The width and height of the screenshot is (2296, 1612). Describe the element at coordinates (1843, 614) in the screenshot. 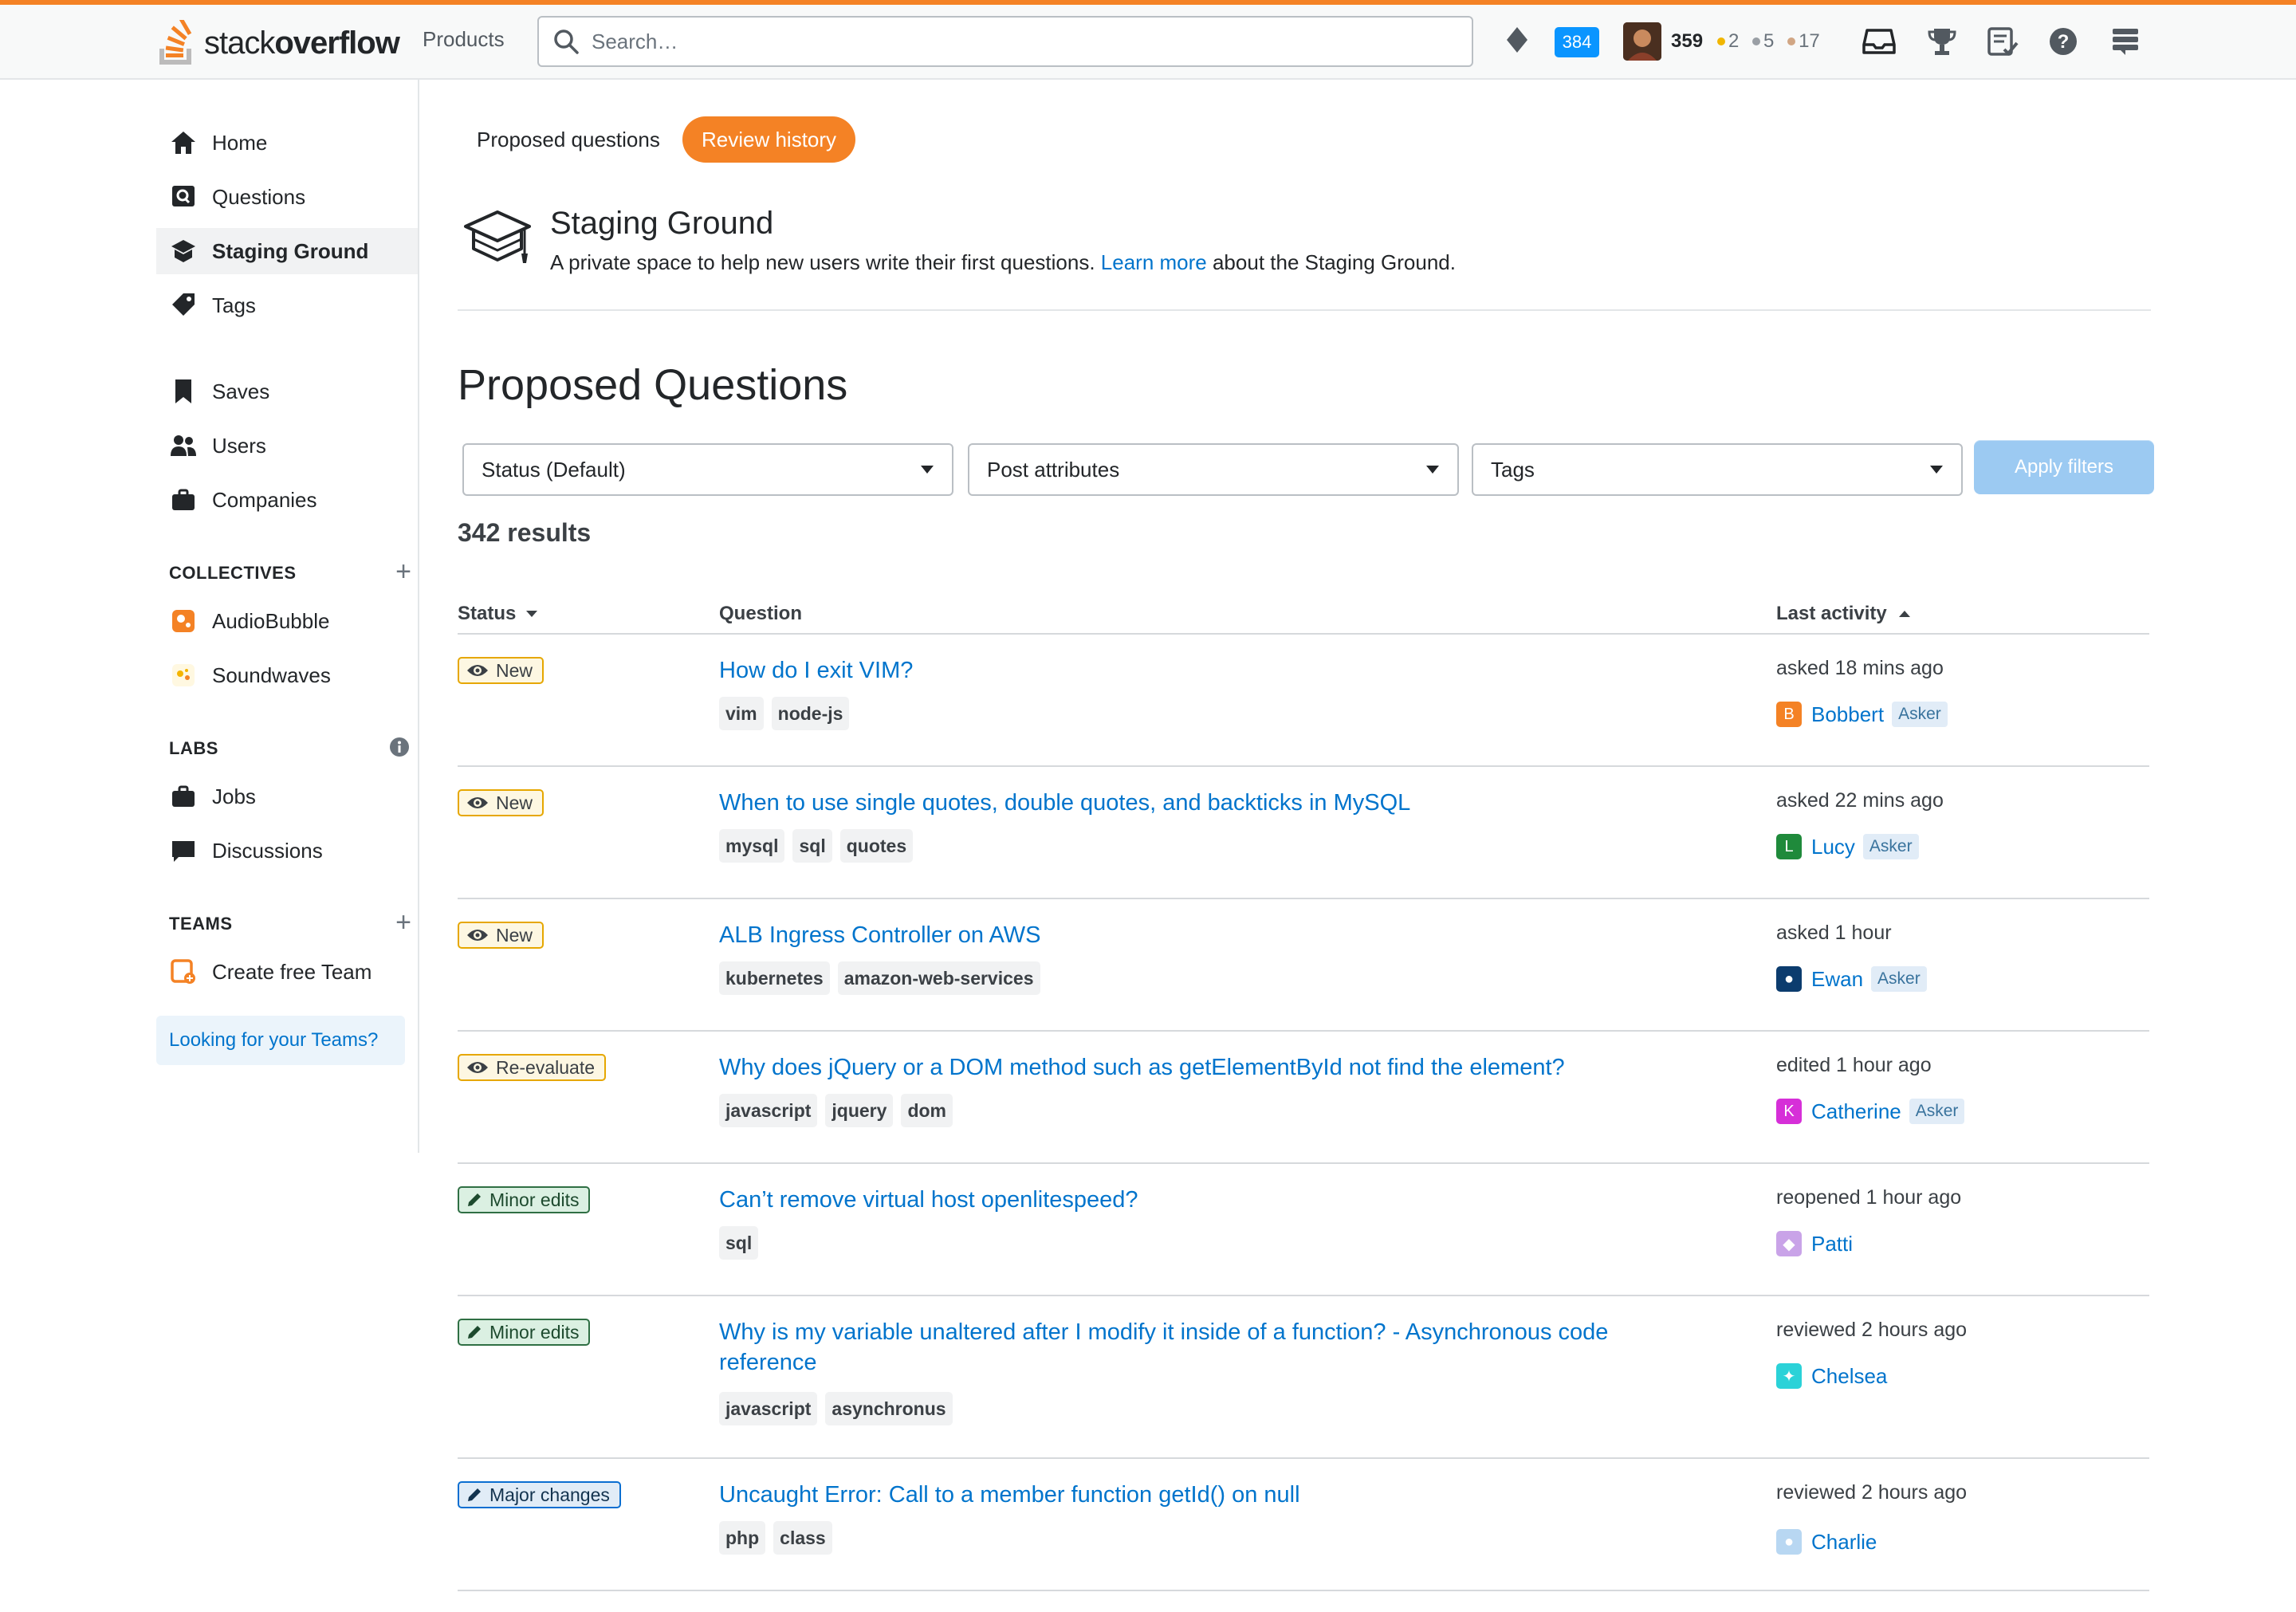

I see `last-activity-column-header: Last activity` at that location.